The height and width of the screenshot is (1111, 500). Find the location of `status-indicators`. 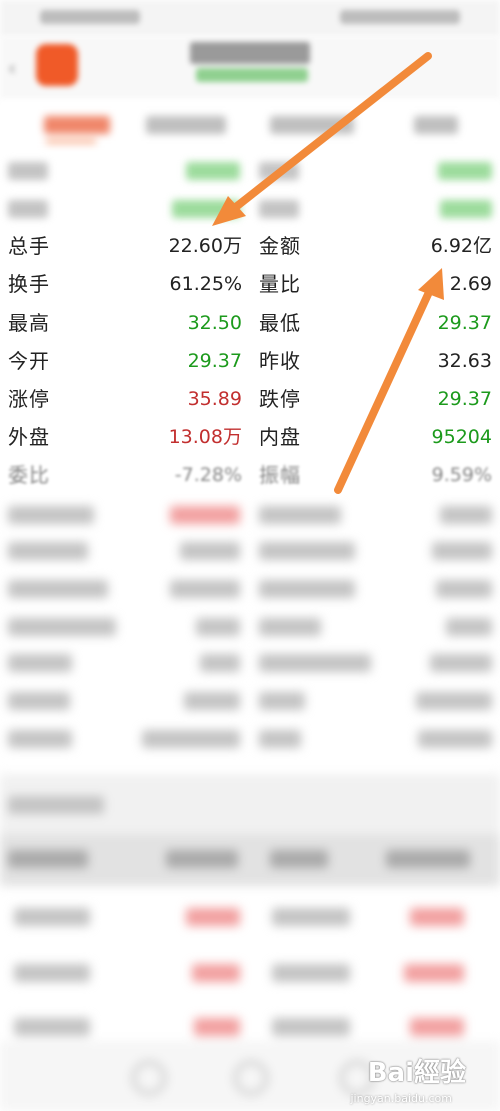

status-indicators is located at coordinates (400, 17).